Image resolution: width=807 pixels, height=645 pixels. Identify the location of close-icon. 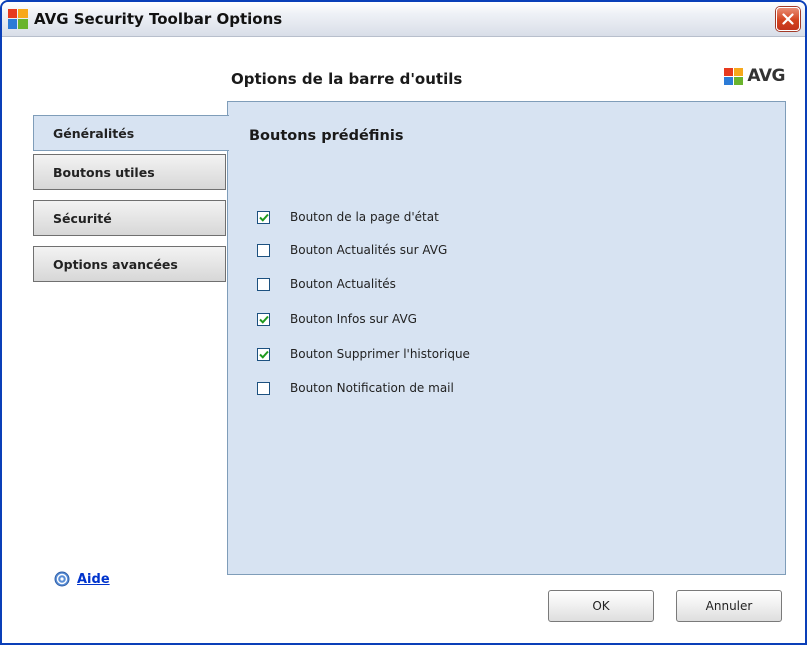
(788, 19).